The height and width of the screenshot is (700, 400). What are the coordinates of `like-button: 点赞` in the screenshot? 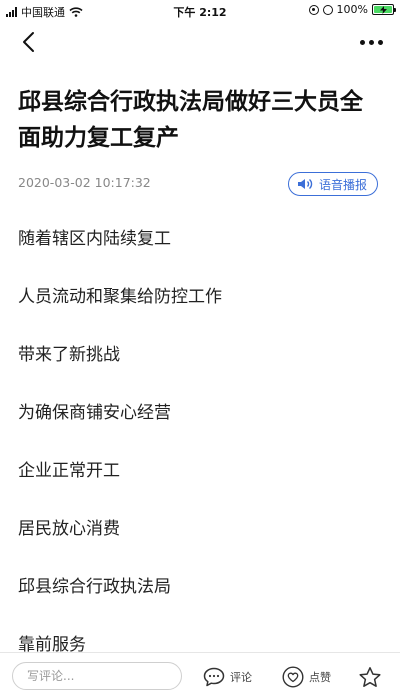 It's located at (306, 677).